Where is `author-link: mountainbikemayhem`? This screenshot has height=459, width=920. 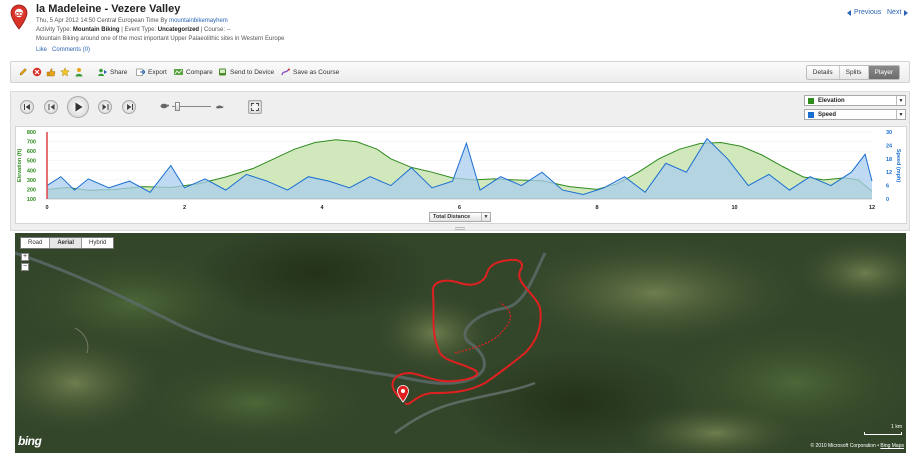 author-link: mountainbikemayhem is located at coordinates (198, 21).